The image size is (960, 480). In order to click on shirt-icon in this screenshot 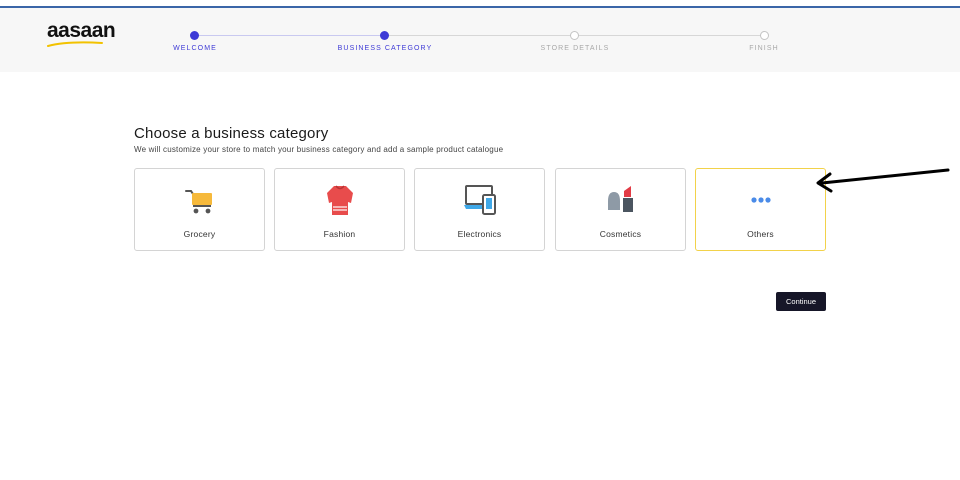, I will do `click(339, 200)`.